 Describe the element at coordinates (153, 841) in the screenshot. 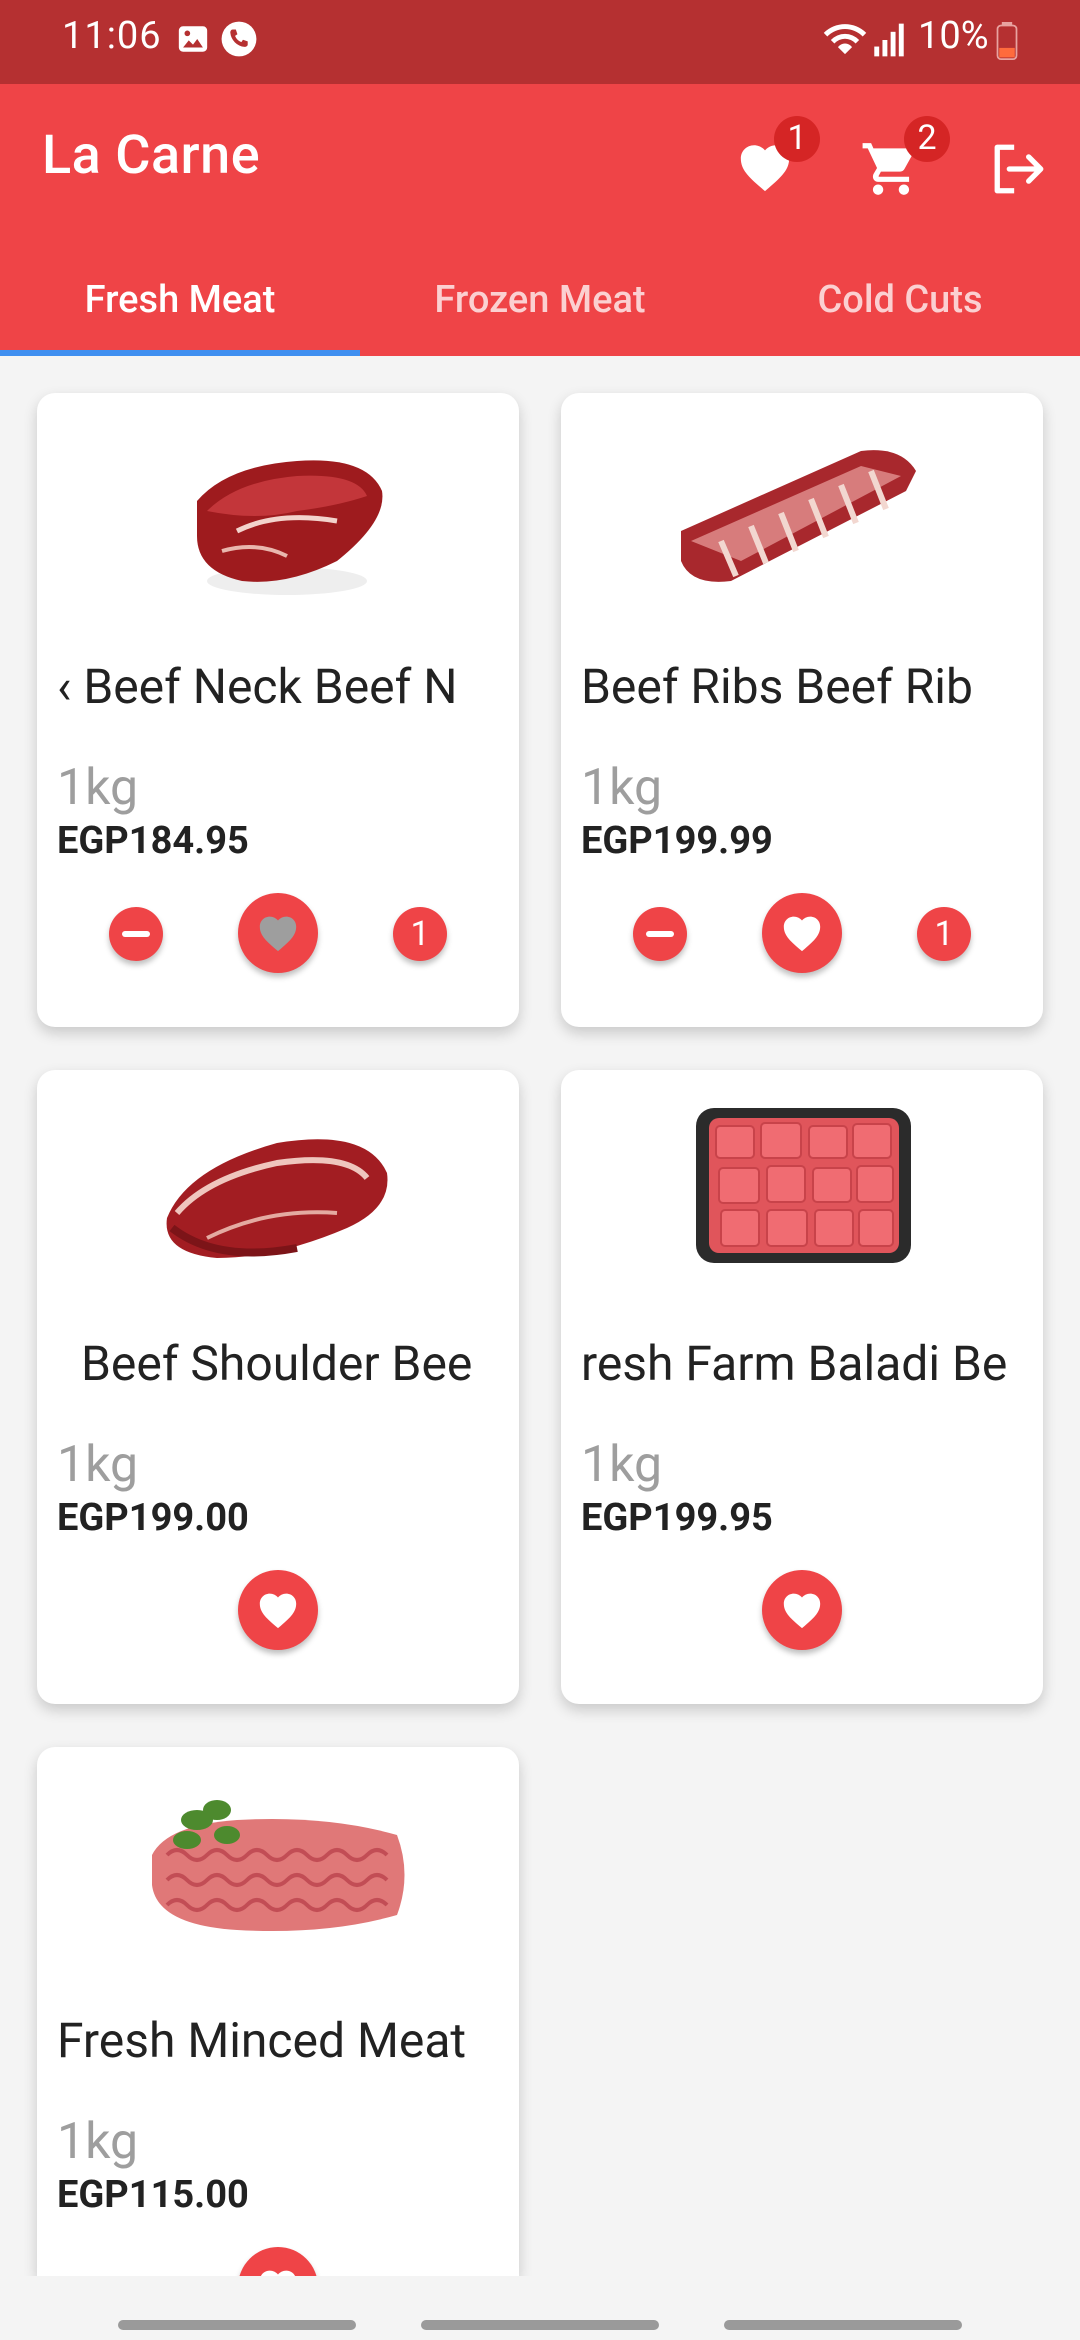

I see `product-price: EGP184.95` at that location.